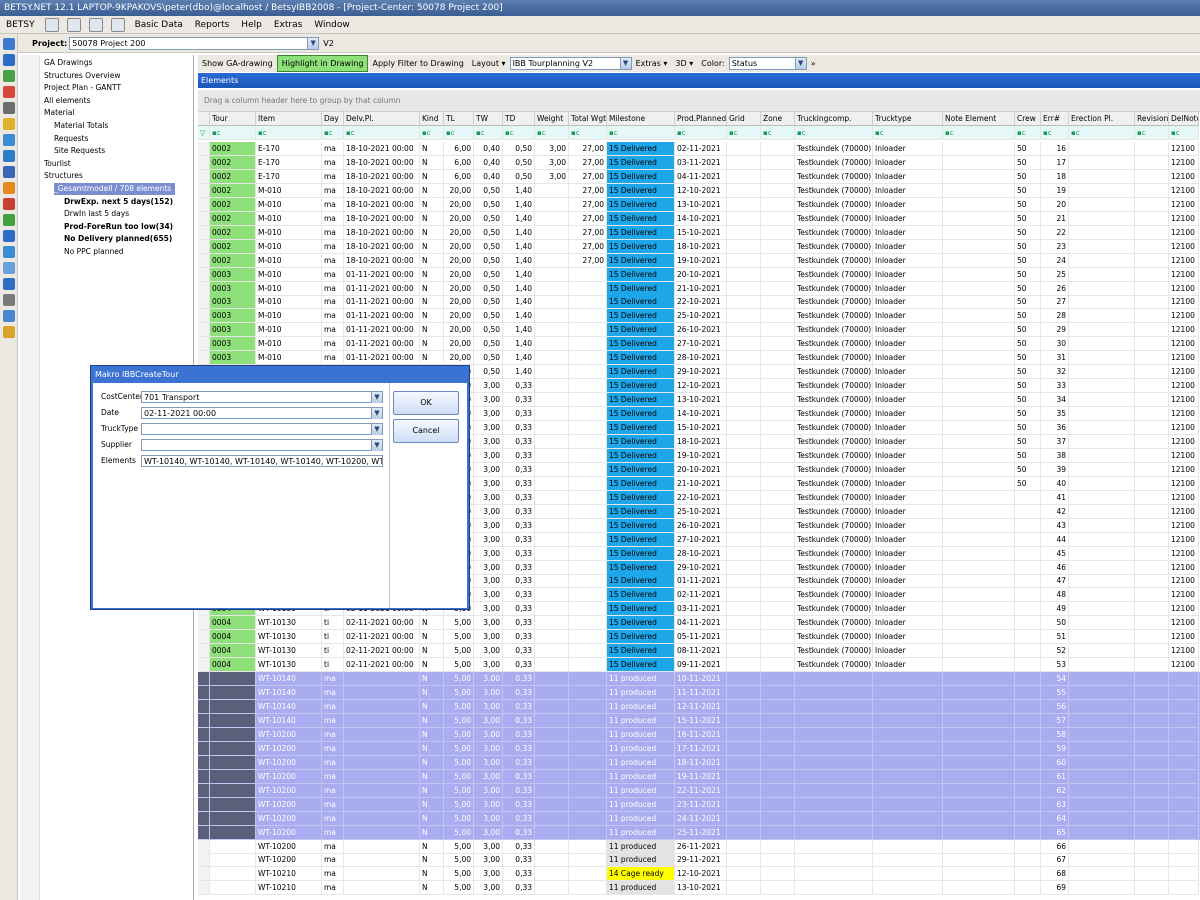  Describe the element at coordinates (9, 108) in the screenshot. I see `hcs-icon` at that location.